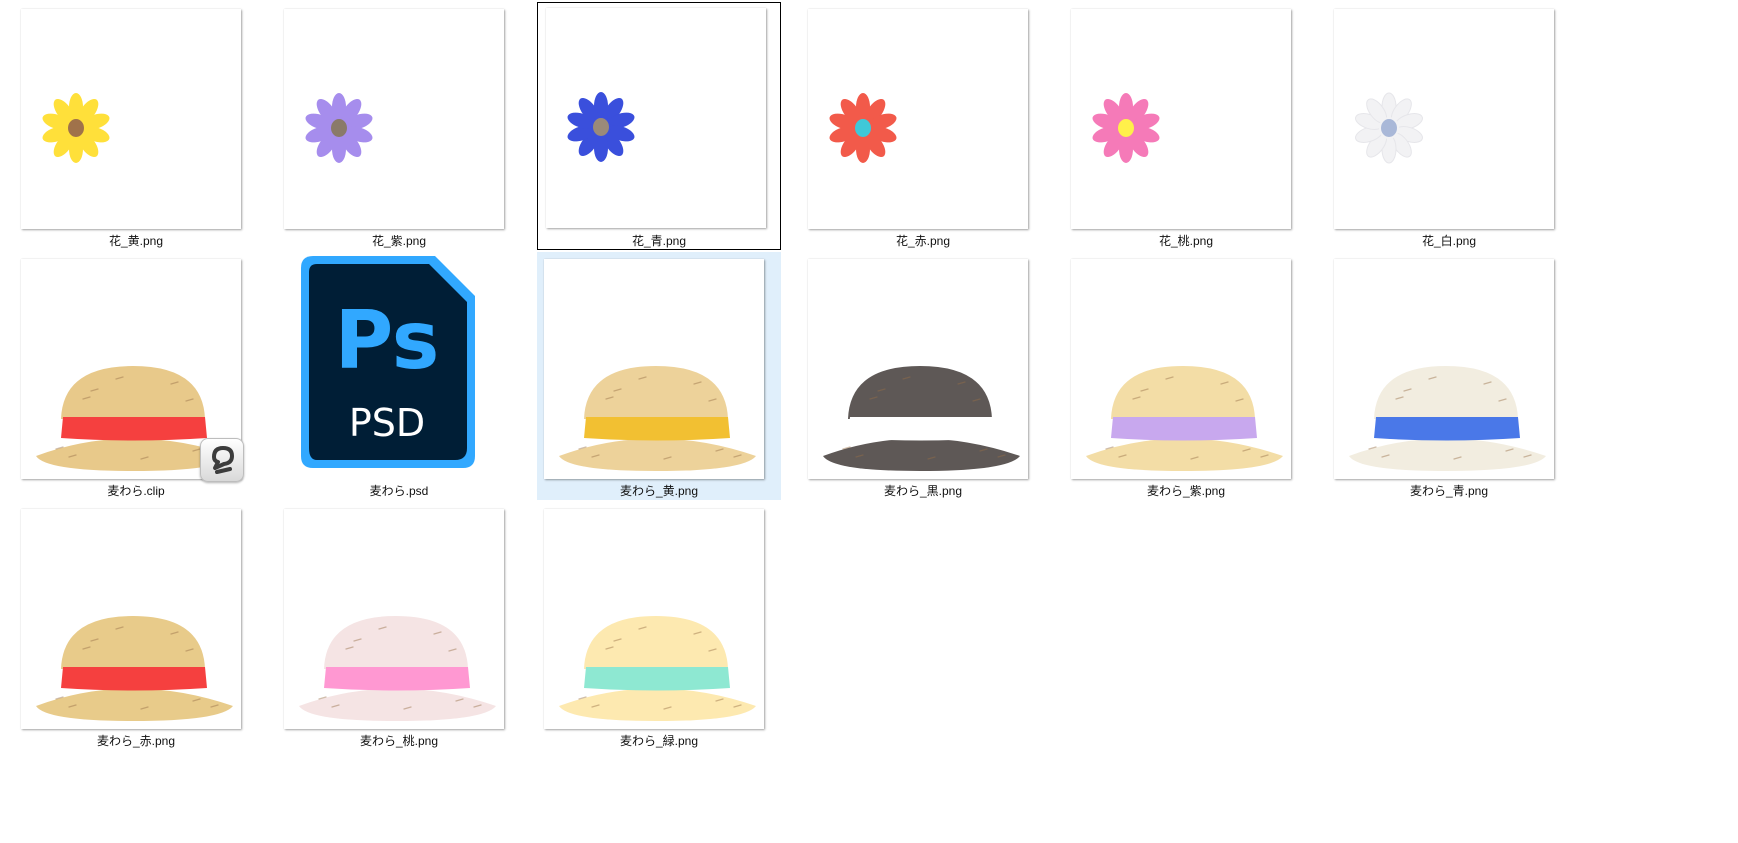  Describe the element at coordinates (222, 460) in the screenshot. I see `clip-studio-icon` at that location.